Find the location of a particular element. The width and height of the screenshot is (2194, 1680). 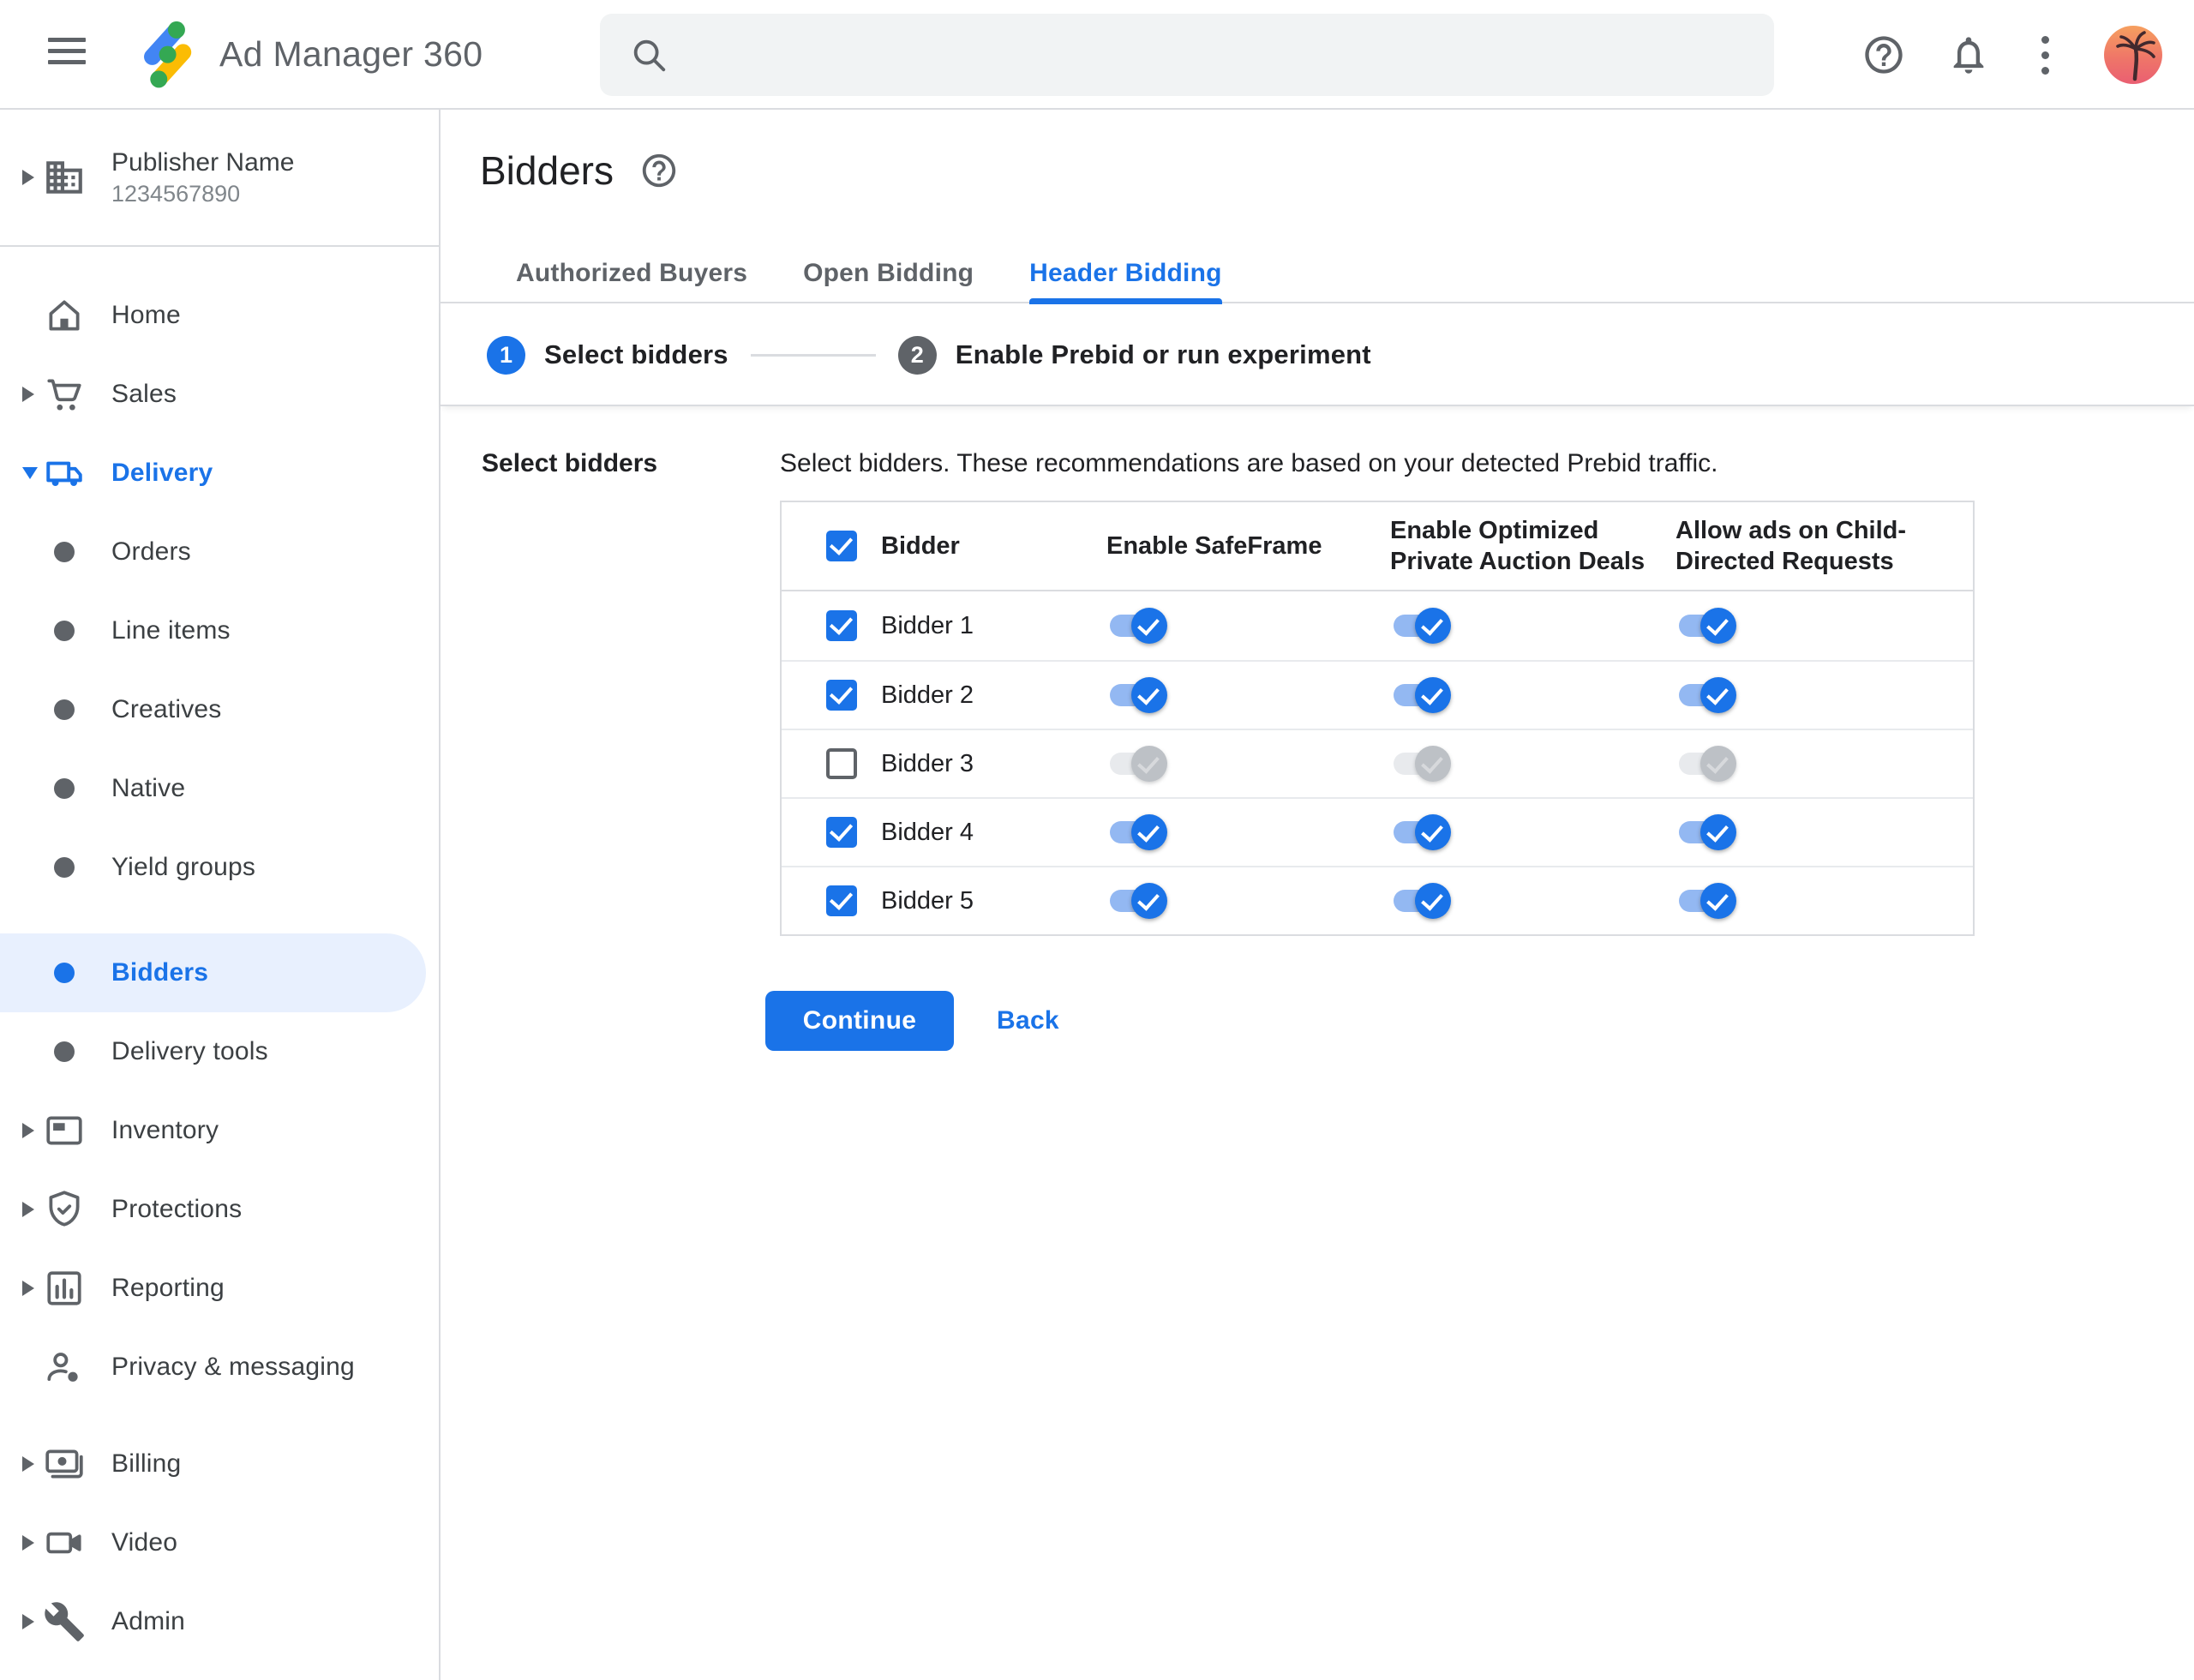

bidder-name: Bidder 5 is located at coordinates (927, 901).